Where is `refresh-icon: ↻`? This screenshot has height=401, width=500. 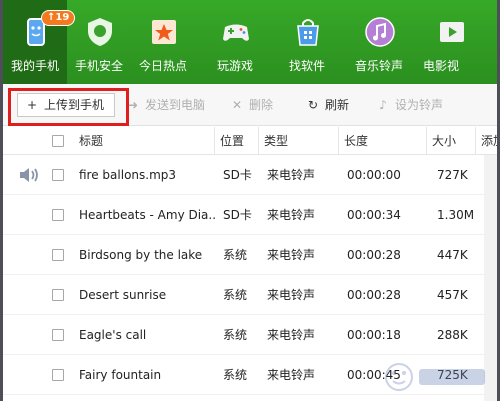
refresh-icon: ↻ is located at coordinates (313, 105).